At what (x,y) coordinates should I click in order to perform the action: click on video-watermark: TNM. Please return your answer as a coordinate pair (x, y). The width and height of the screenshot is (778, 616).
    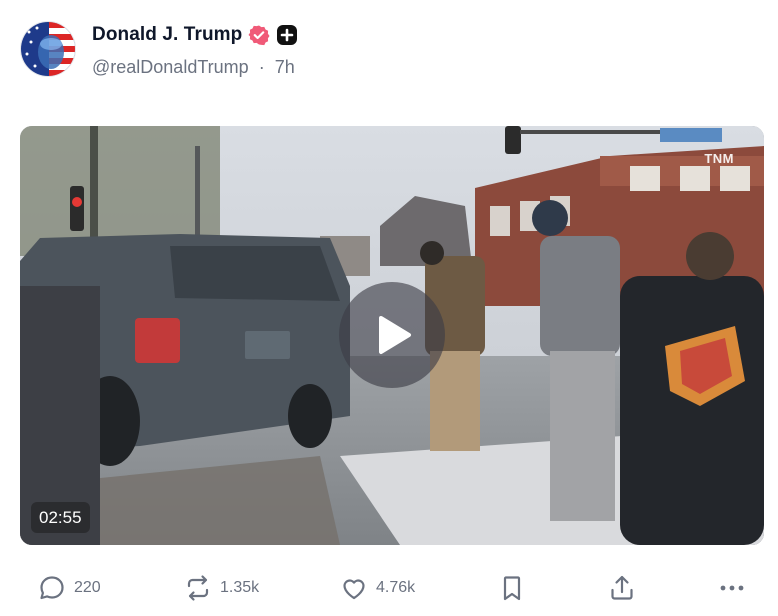
    Looking at the image, I should click on (719, 158).